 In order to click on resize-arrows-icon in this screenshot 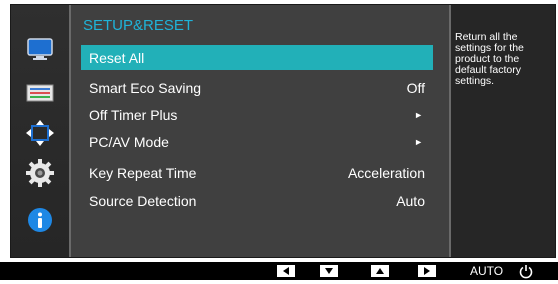, I will do `click(40, 133)`.